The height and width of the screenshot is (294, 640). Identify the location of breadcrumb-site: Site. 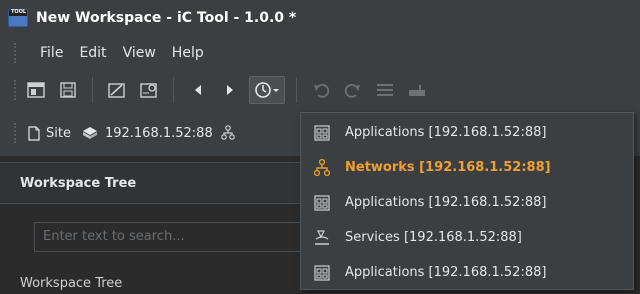
(49, 133).